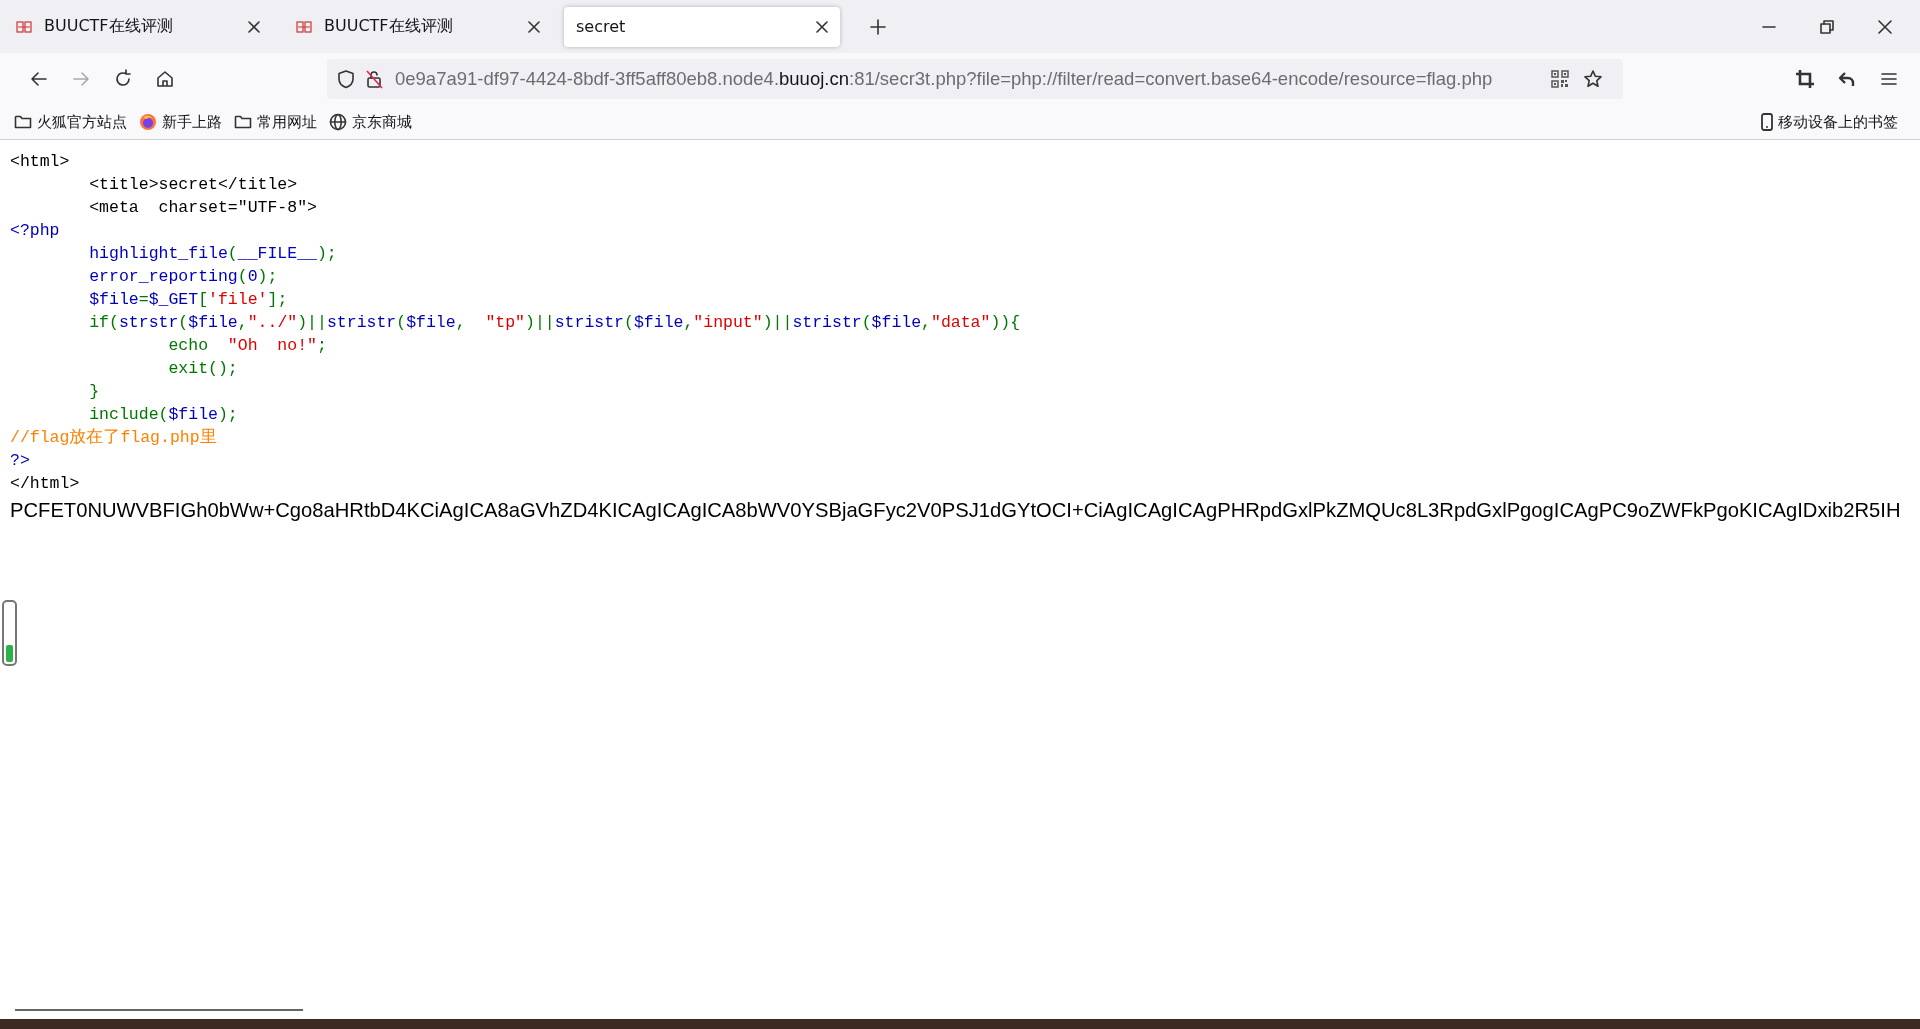 This screenshot has height=1029, width=1920. Describe the element at coordinates (148, 122) in the screenshot. I see `browser-logo-icon` at that location.